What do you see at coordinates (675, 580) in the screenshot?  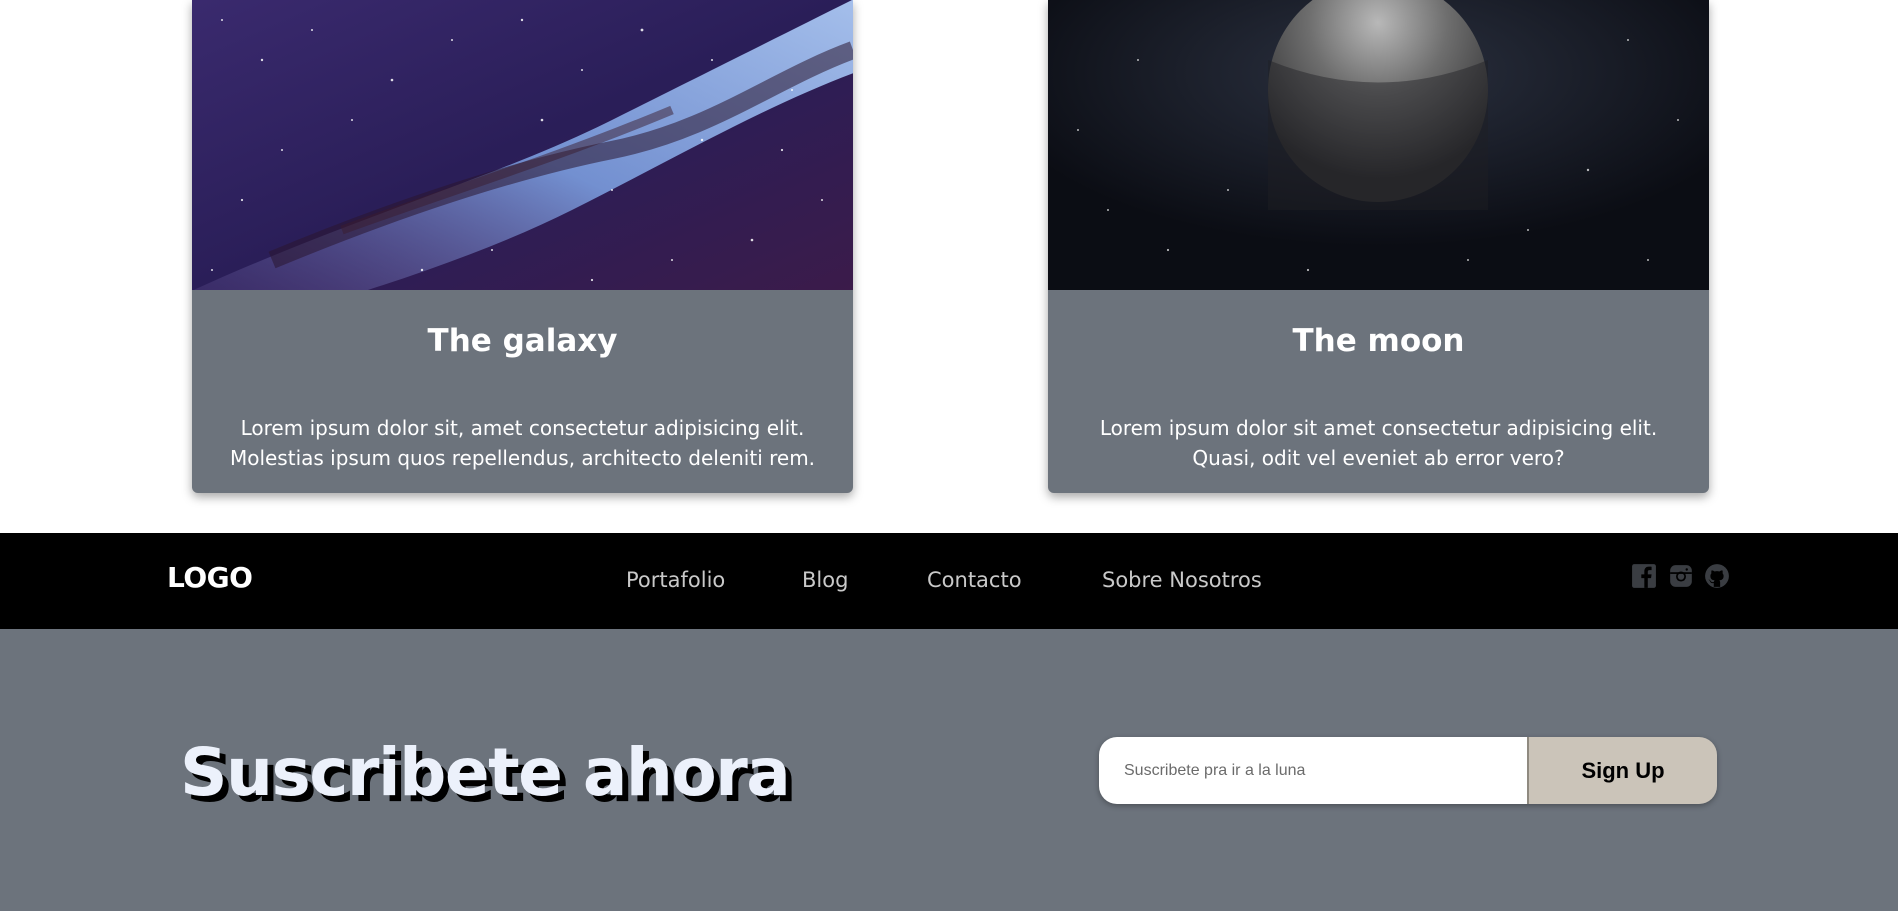 I see `nav-link-portafolio: Portafolio` at bounding box center [675, 580].